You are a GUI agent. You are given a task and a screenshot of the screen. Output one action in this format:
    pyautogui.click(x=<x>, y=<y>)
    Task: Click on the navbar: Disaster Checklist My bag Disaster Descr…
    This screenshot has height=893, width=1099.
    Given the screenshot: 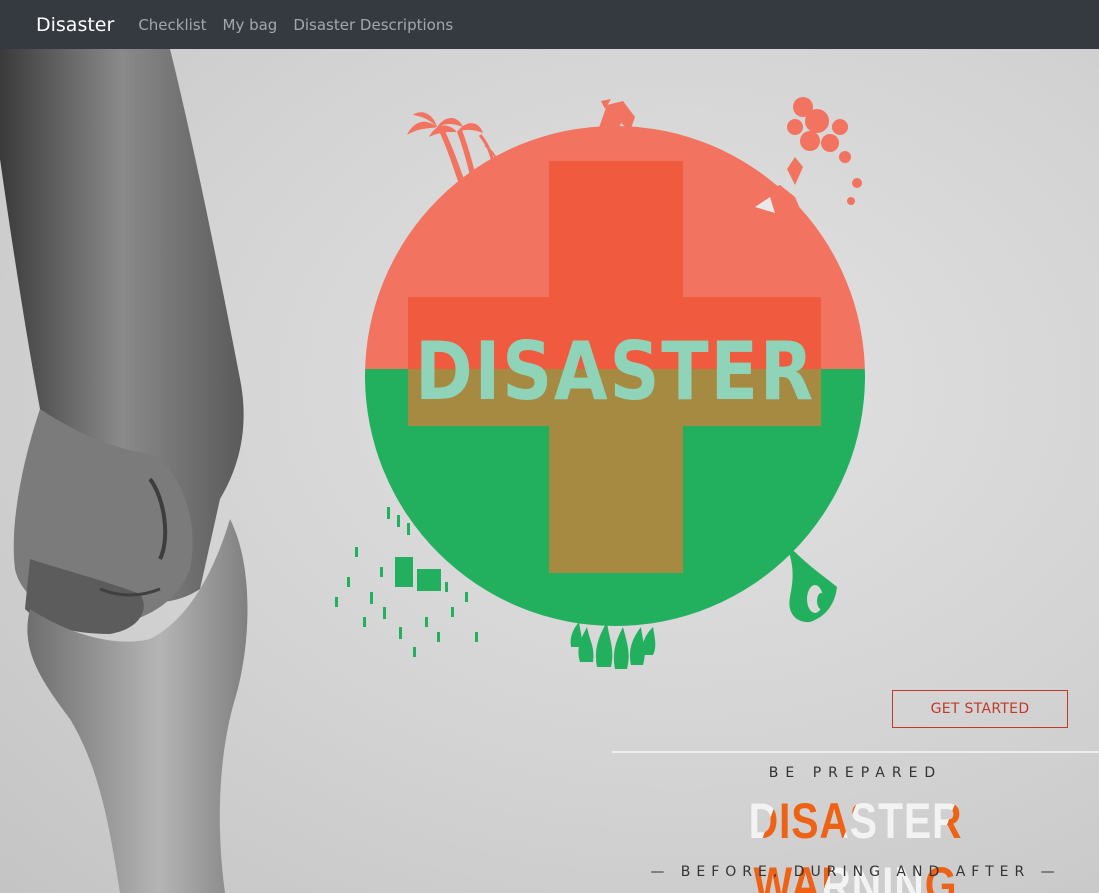 What is the action you would take?
    pyautogui.click(x=549, y=24)
    